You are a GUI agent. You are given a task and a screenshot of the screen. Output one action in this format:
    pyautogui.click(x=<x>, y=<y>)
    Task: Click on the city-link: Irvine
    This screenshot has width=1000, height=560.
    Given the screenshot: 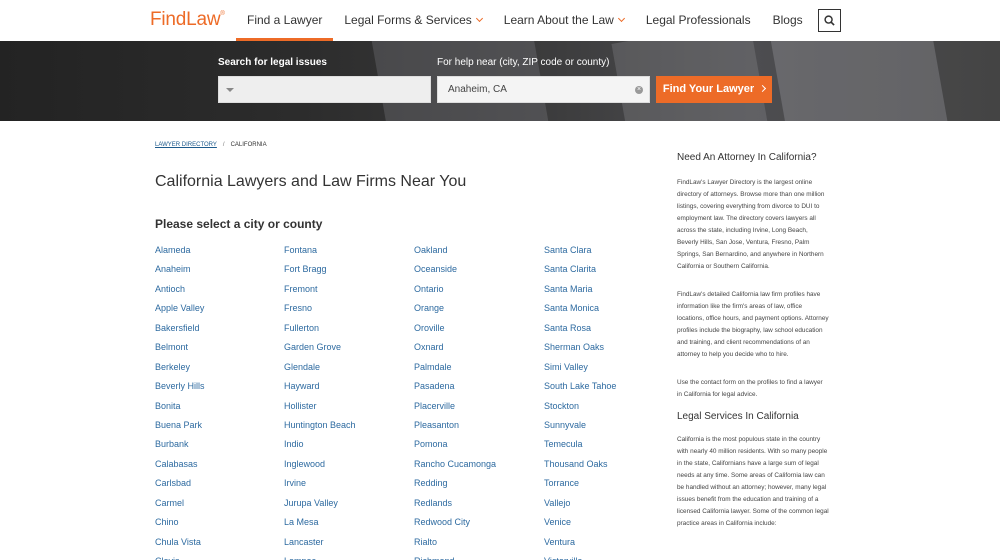 What is the action you would take?
    pyautogui.click(x=320, y=486)
    